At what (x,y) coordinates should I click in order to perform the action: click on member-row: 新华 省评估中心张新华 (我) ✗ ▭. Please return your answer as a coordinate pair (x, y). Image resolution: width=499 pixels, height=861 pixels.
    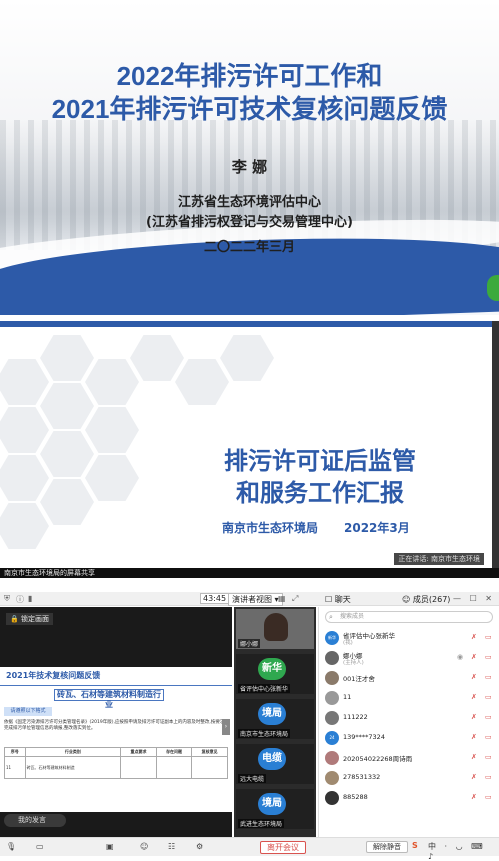
    Looking at the image, I should click on (409, 638).